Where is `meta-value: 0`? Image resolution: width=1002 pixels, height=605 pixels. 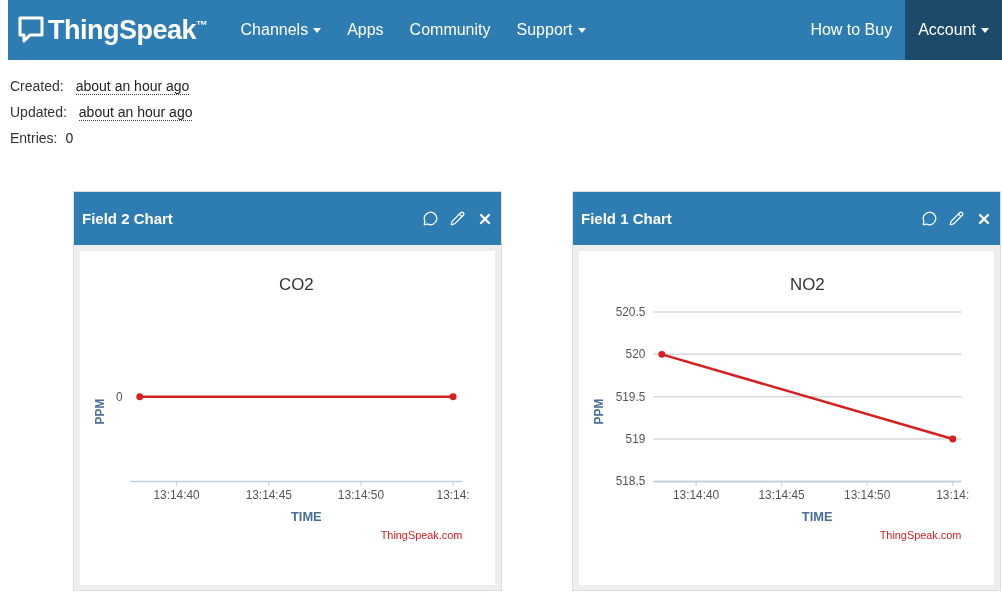 meta-value: 0 is located at coordinates (69, 138).